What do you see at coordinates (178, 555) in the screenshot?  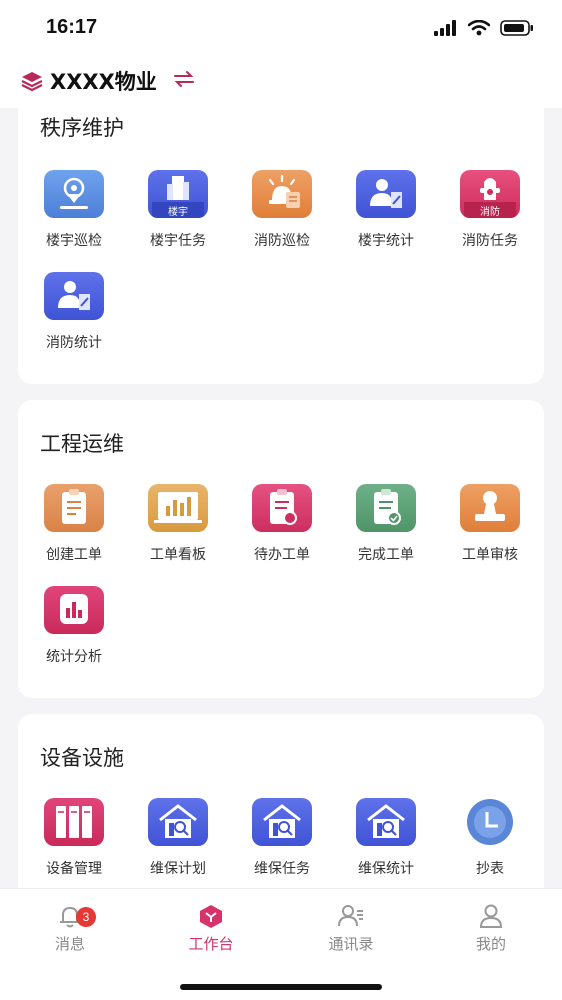 I see `tile-label: 工单看板` at bounding box center [178, 555].